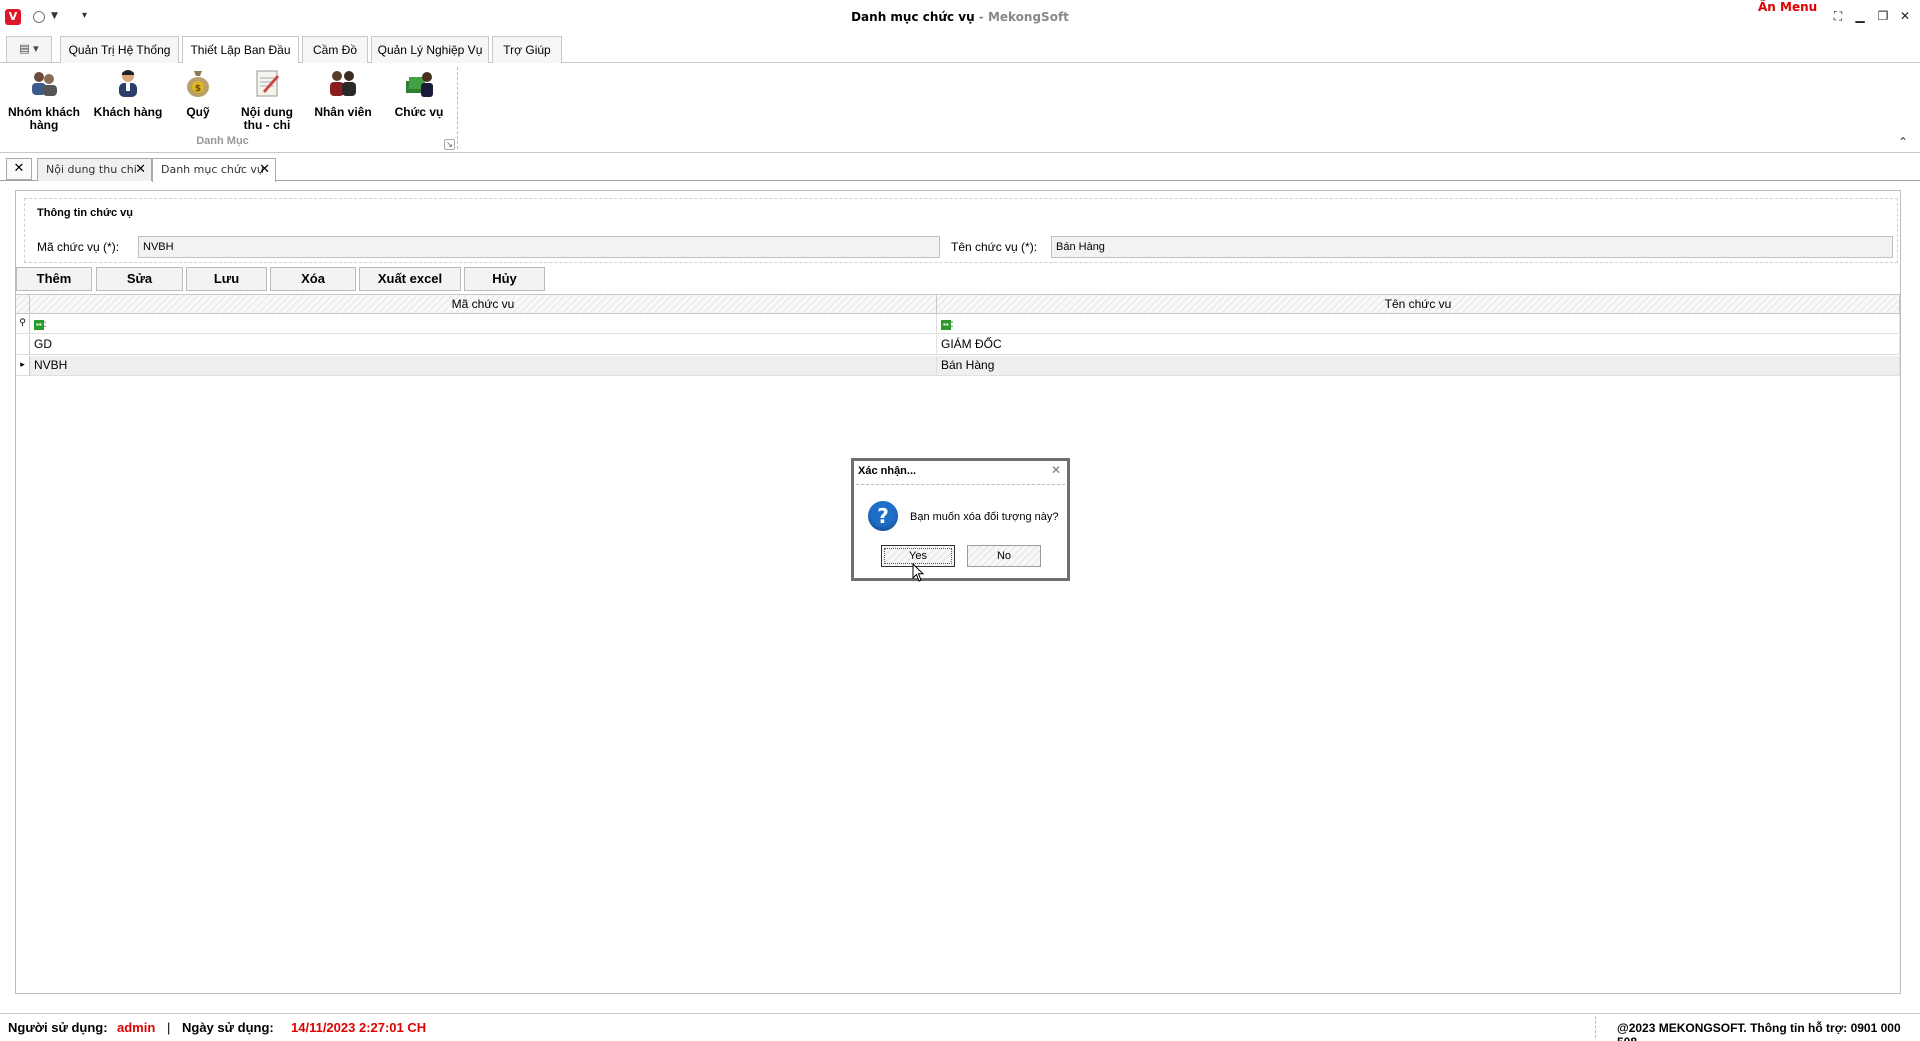  I want to click on customer-icon, so click(128, 83).